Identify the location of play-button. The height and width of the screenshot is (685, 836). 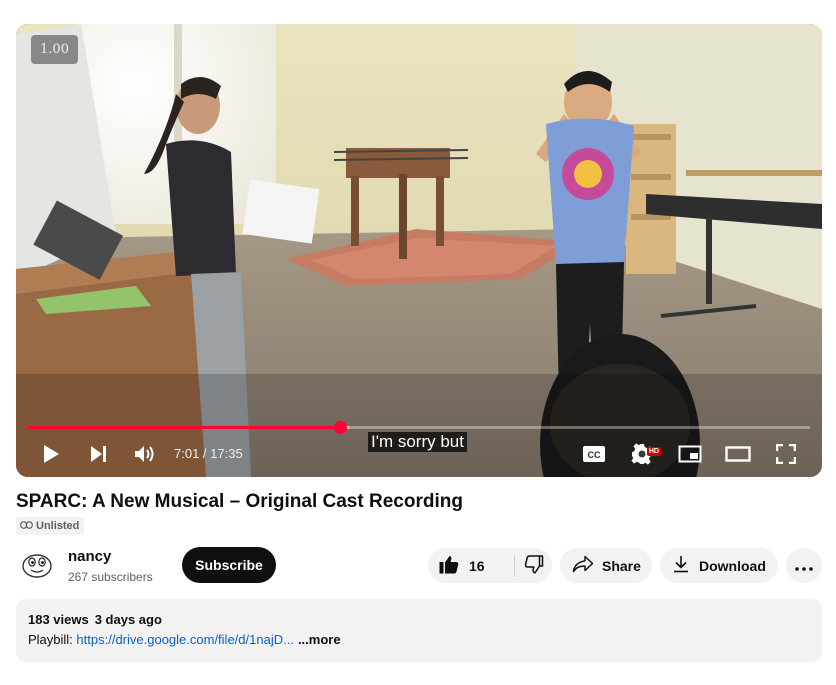
(51, 454).